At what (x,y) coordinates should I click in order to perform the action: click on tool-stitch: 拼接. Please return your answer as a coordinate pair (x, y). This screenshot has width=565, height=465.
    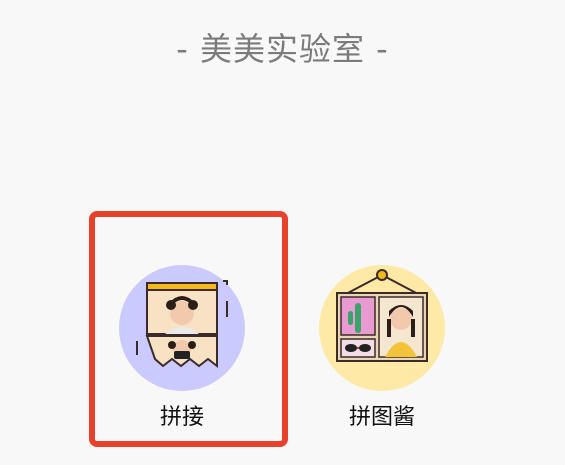
    Looking at the image, I should click on (182, 348).